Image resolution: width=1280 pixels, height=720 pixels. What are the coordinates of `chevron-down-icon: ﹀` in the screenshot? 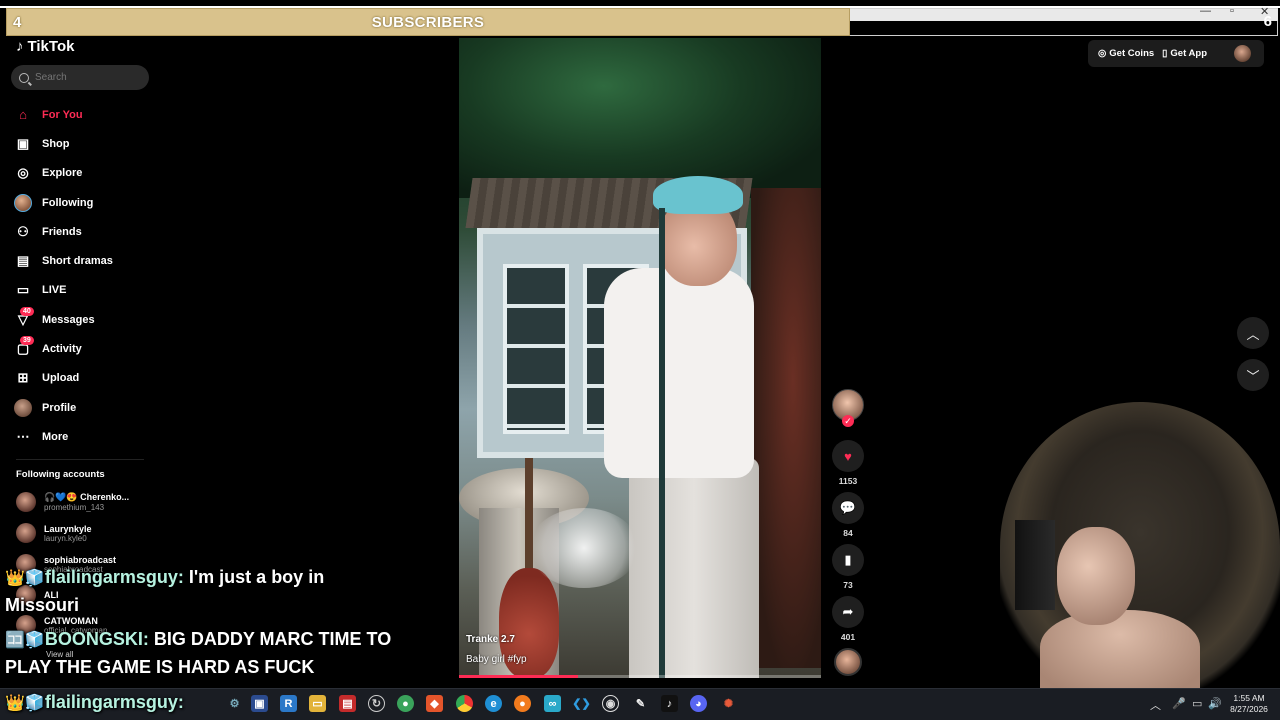 It's located at (1253, 376).